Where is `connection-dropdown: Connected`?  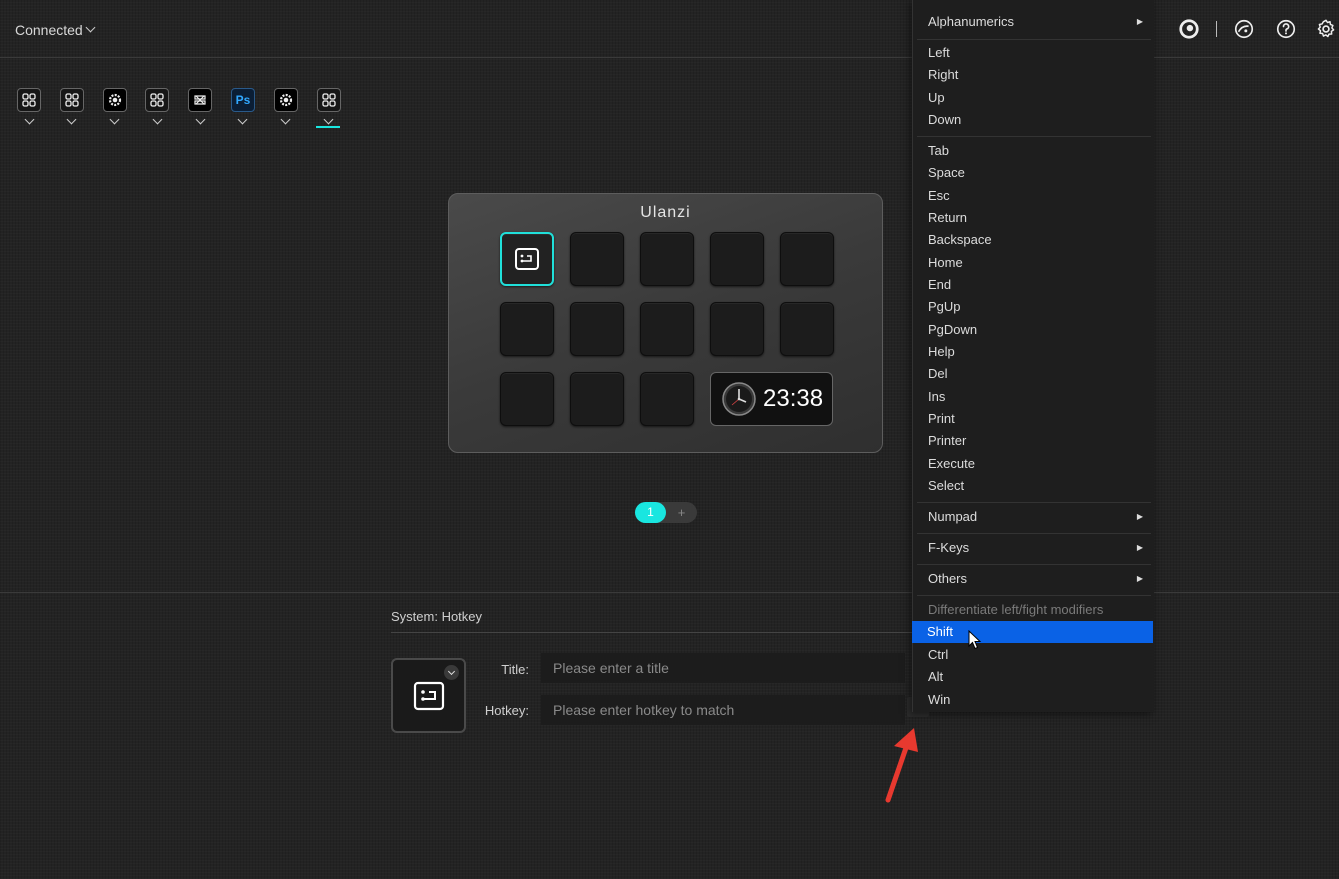
connection-dropdown: Connected is located at coordinates (55, 30).